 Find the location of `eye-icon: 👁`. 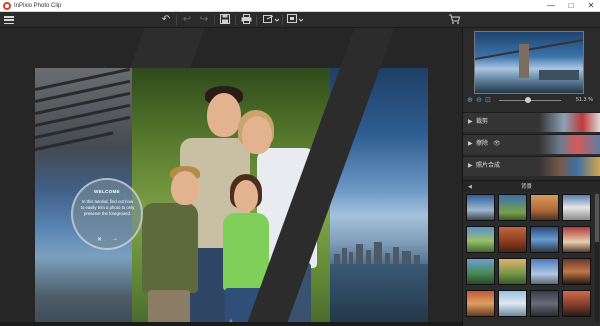

eye-icon: 👁 is located at coordinates (497, 144).